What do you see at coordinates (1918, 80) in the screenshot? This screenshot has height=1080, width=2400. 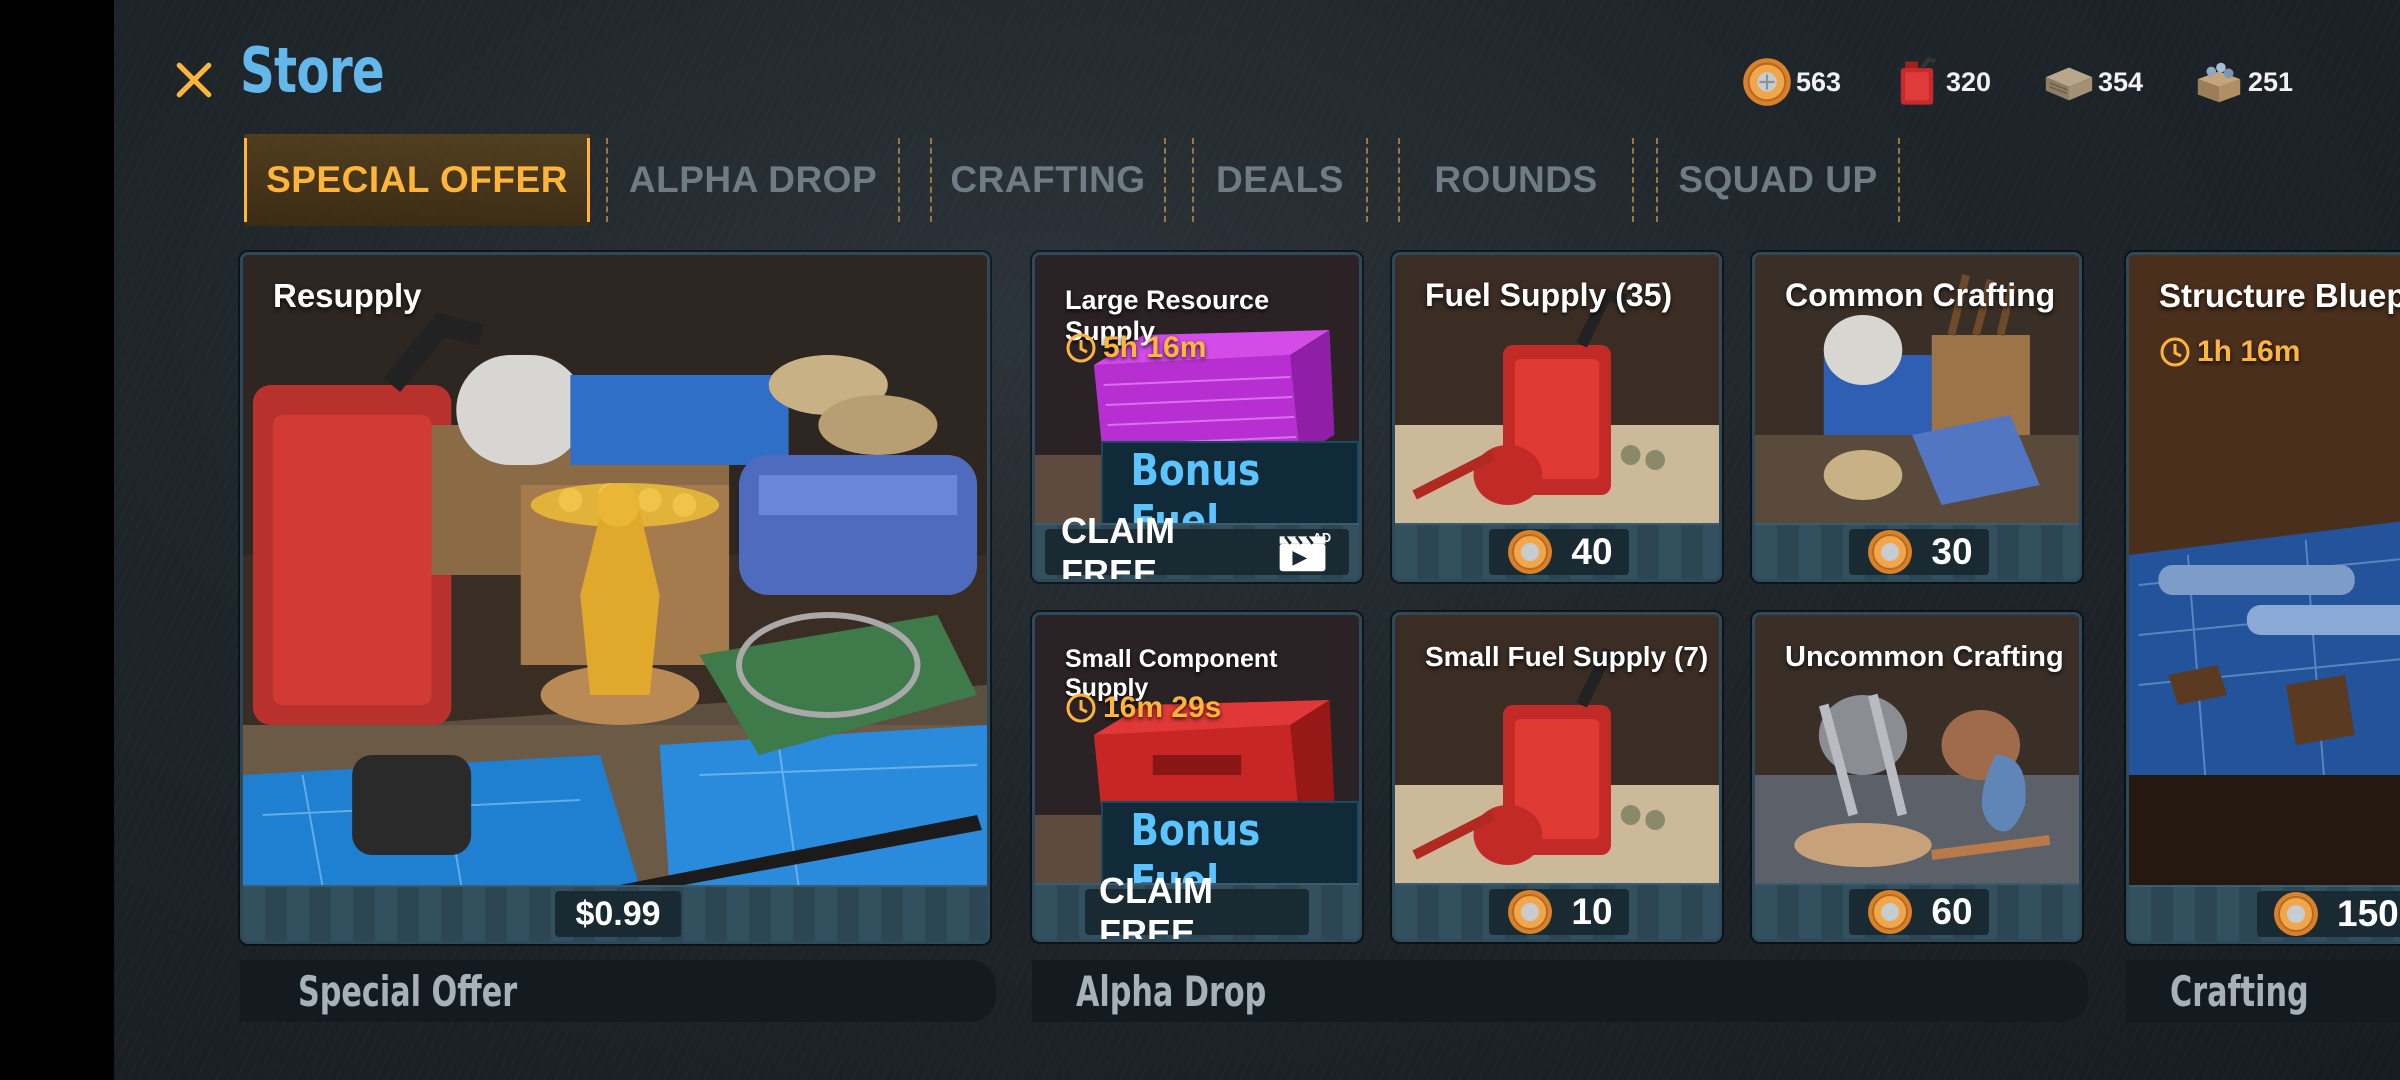 I see `fuel-can-icon` at bounding box center [1918, 80].